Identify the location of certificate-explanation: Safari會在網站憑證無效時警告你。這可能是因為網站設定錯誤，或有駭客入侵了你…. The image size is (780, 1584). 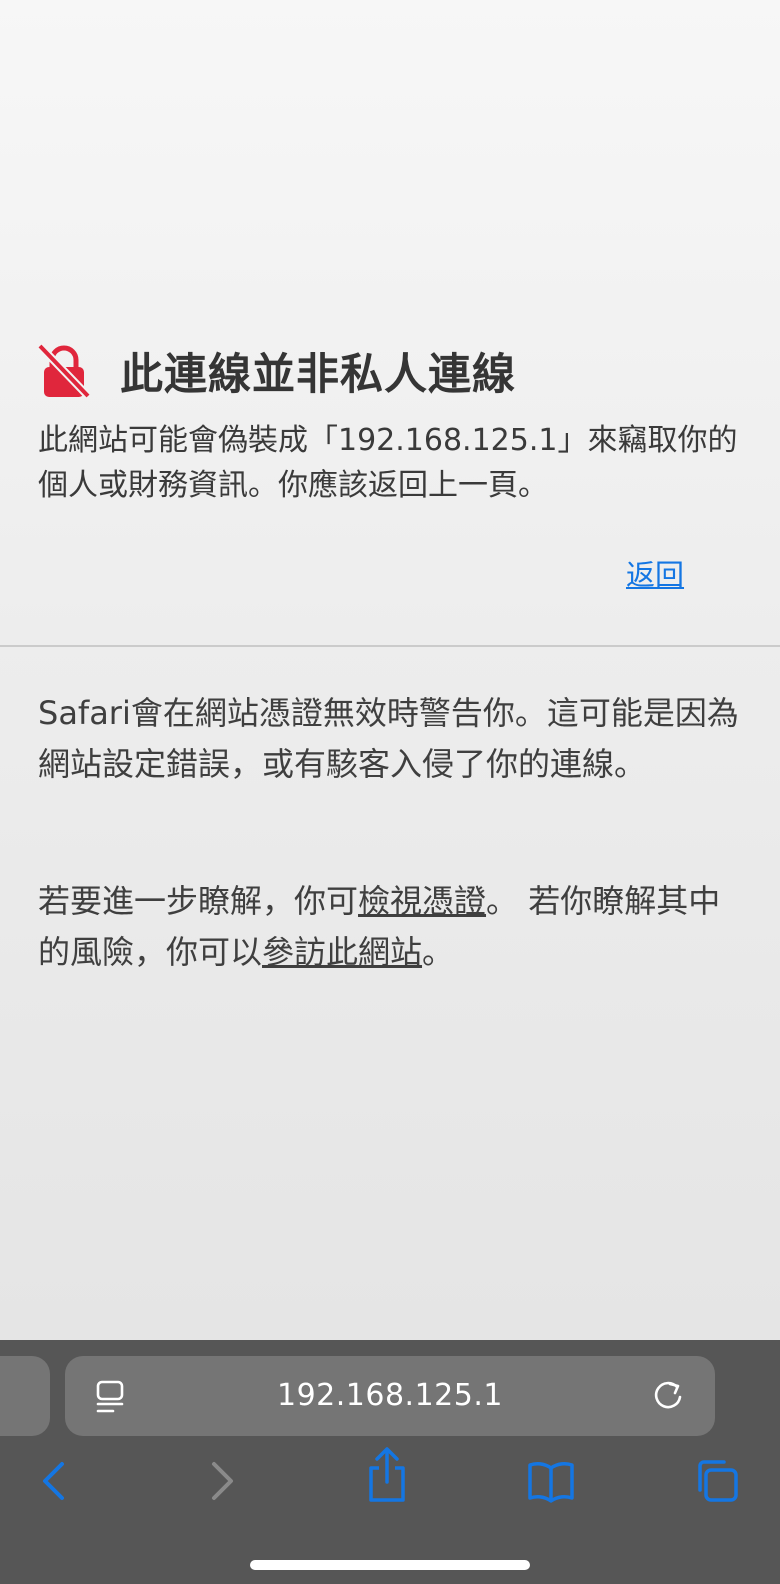
(388, 738).